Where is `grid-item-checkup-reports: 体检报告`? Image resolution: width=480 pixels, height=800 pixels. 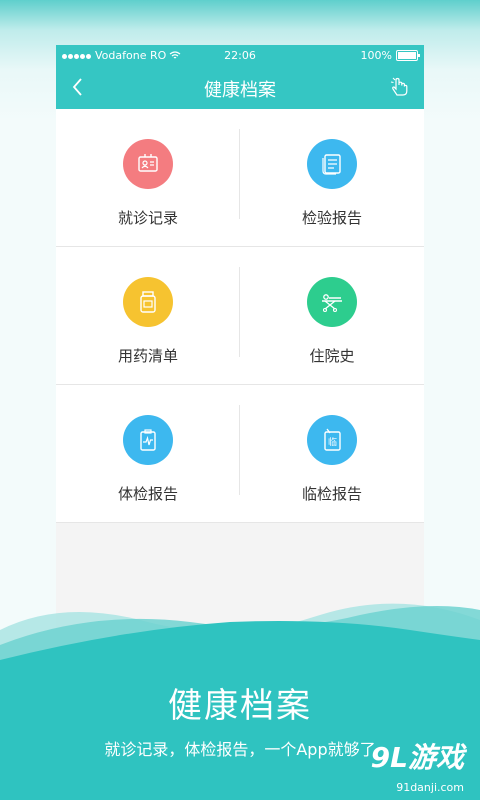 grid-item-checkup-reports: 体检报告 is located at coordinates (148, 453).